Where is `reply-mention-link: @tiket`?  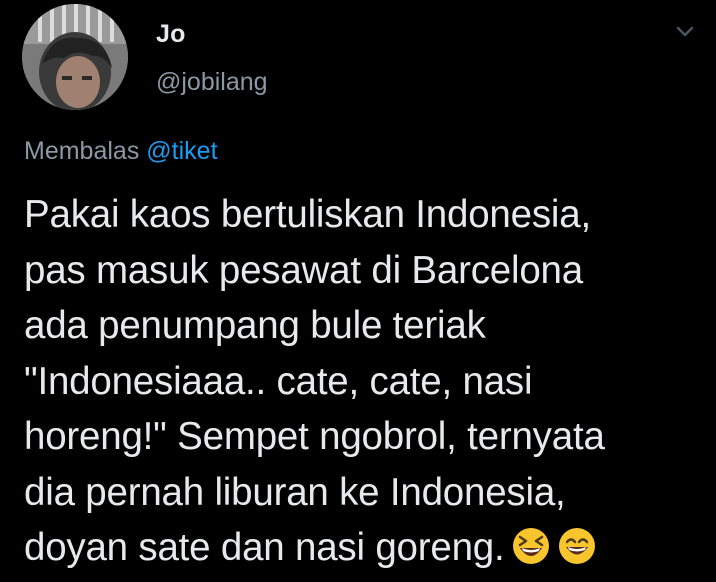
reply-mention-link: @tiket is located at coordinates (181, 151).